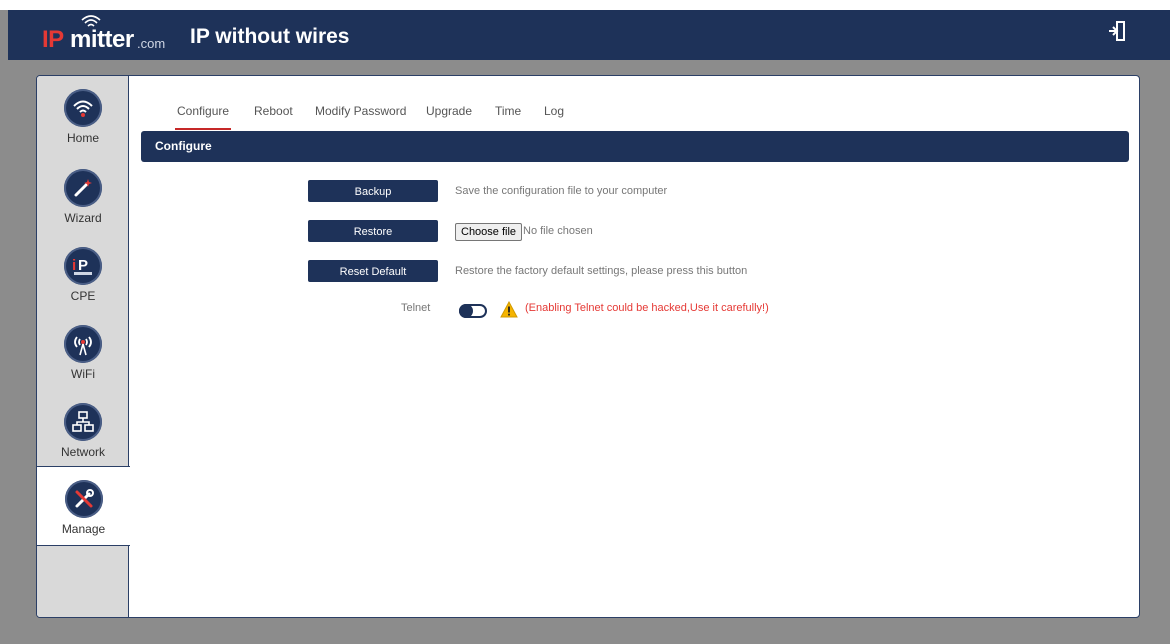 This screenshot has width=1170, height=644. I want to click on network-icon, so click(83, 421).